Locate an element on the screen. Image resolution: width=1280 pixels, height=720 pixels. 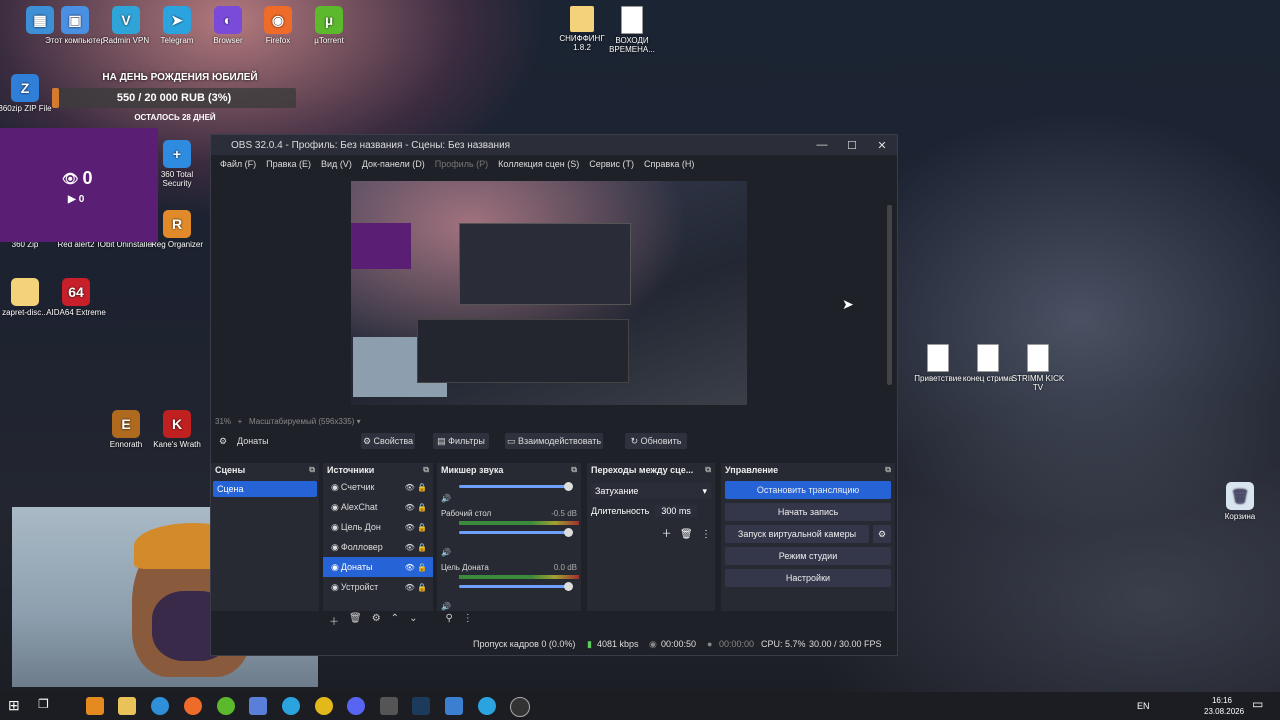
edge-icon is located at coordinates (160, 706).